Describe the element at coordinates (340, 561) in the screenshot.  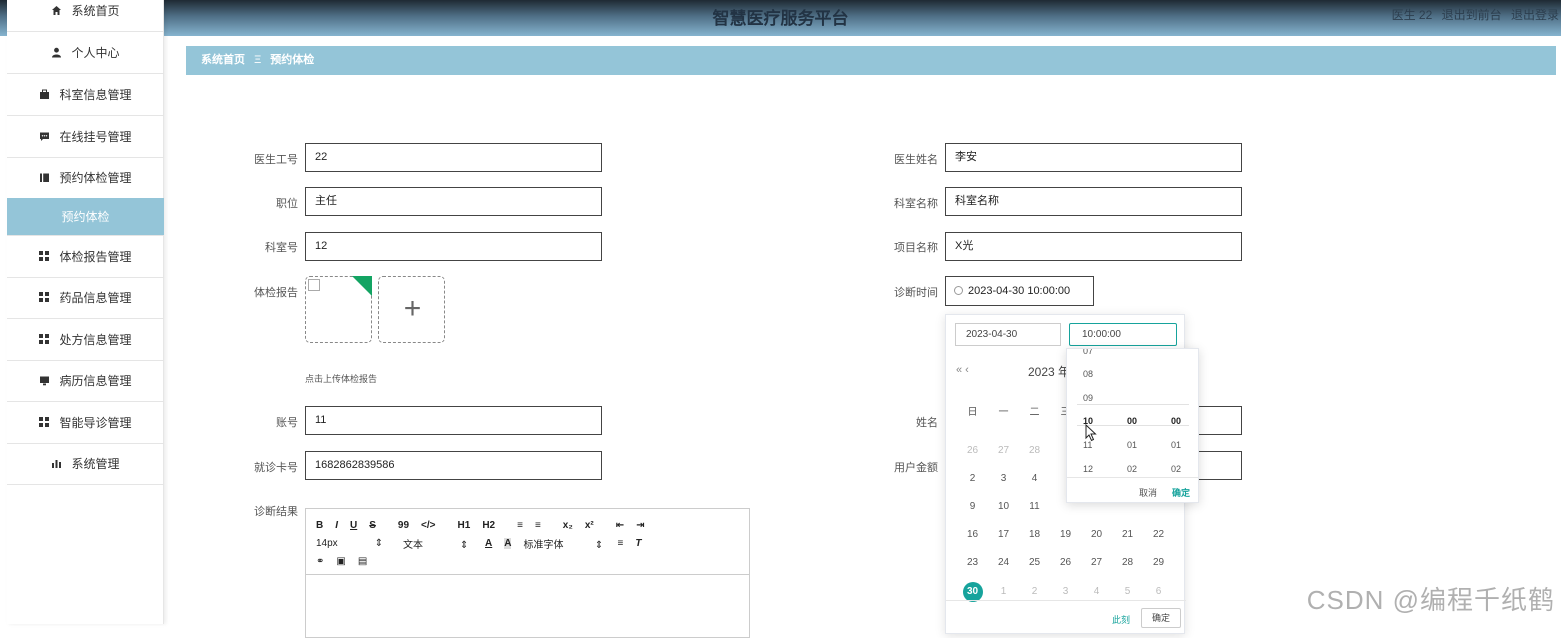
I see `image-icon: ▣` at that location.